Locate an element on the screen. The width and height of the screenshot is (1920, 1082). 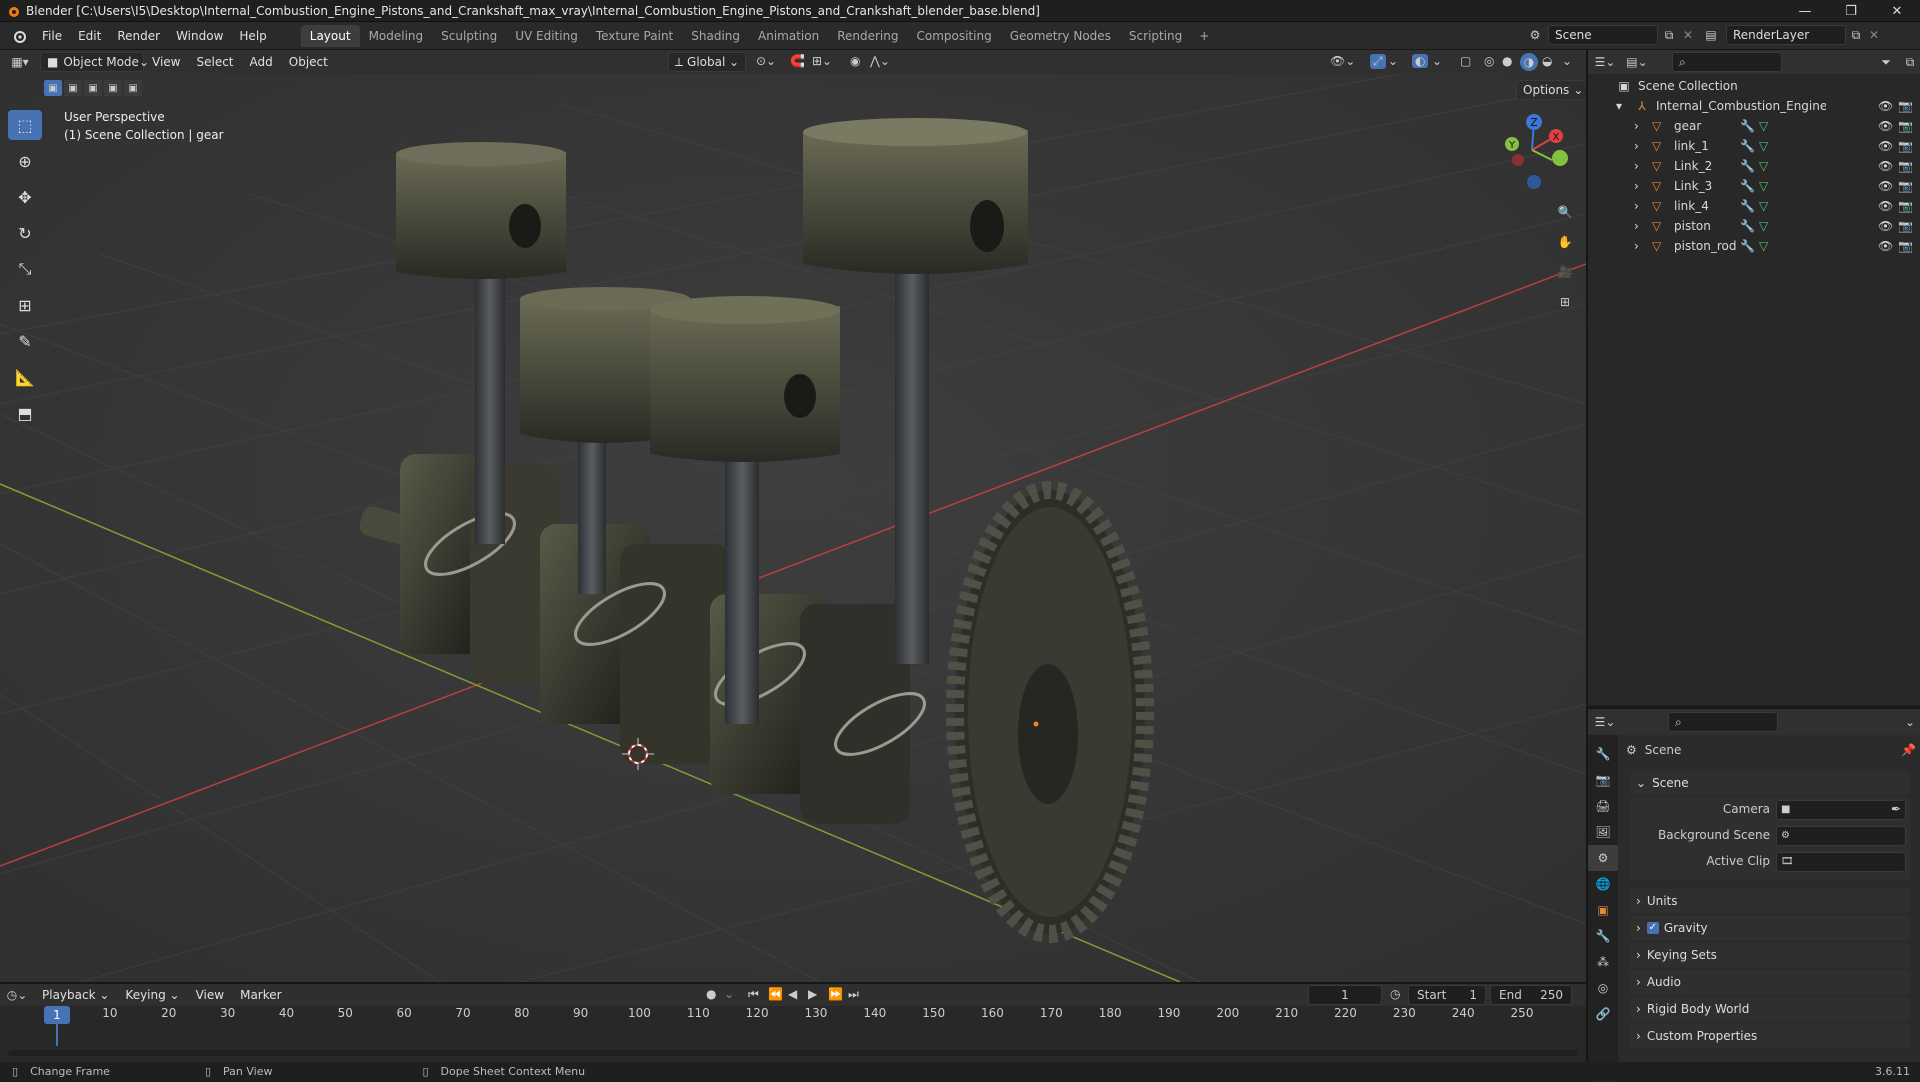
particles-tab-icon: ⁂ is located at coordinates (1603, 962).